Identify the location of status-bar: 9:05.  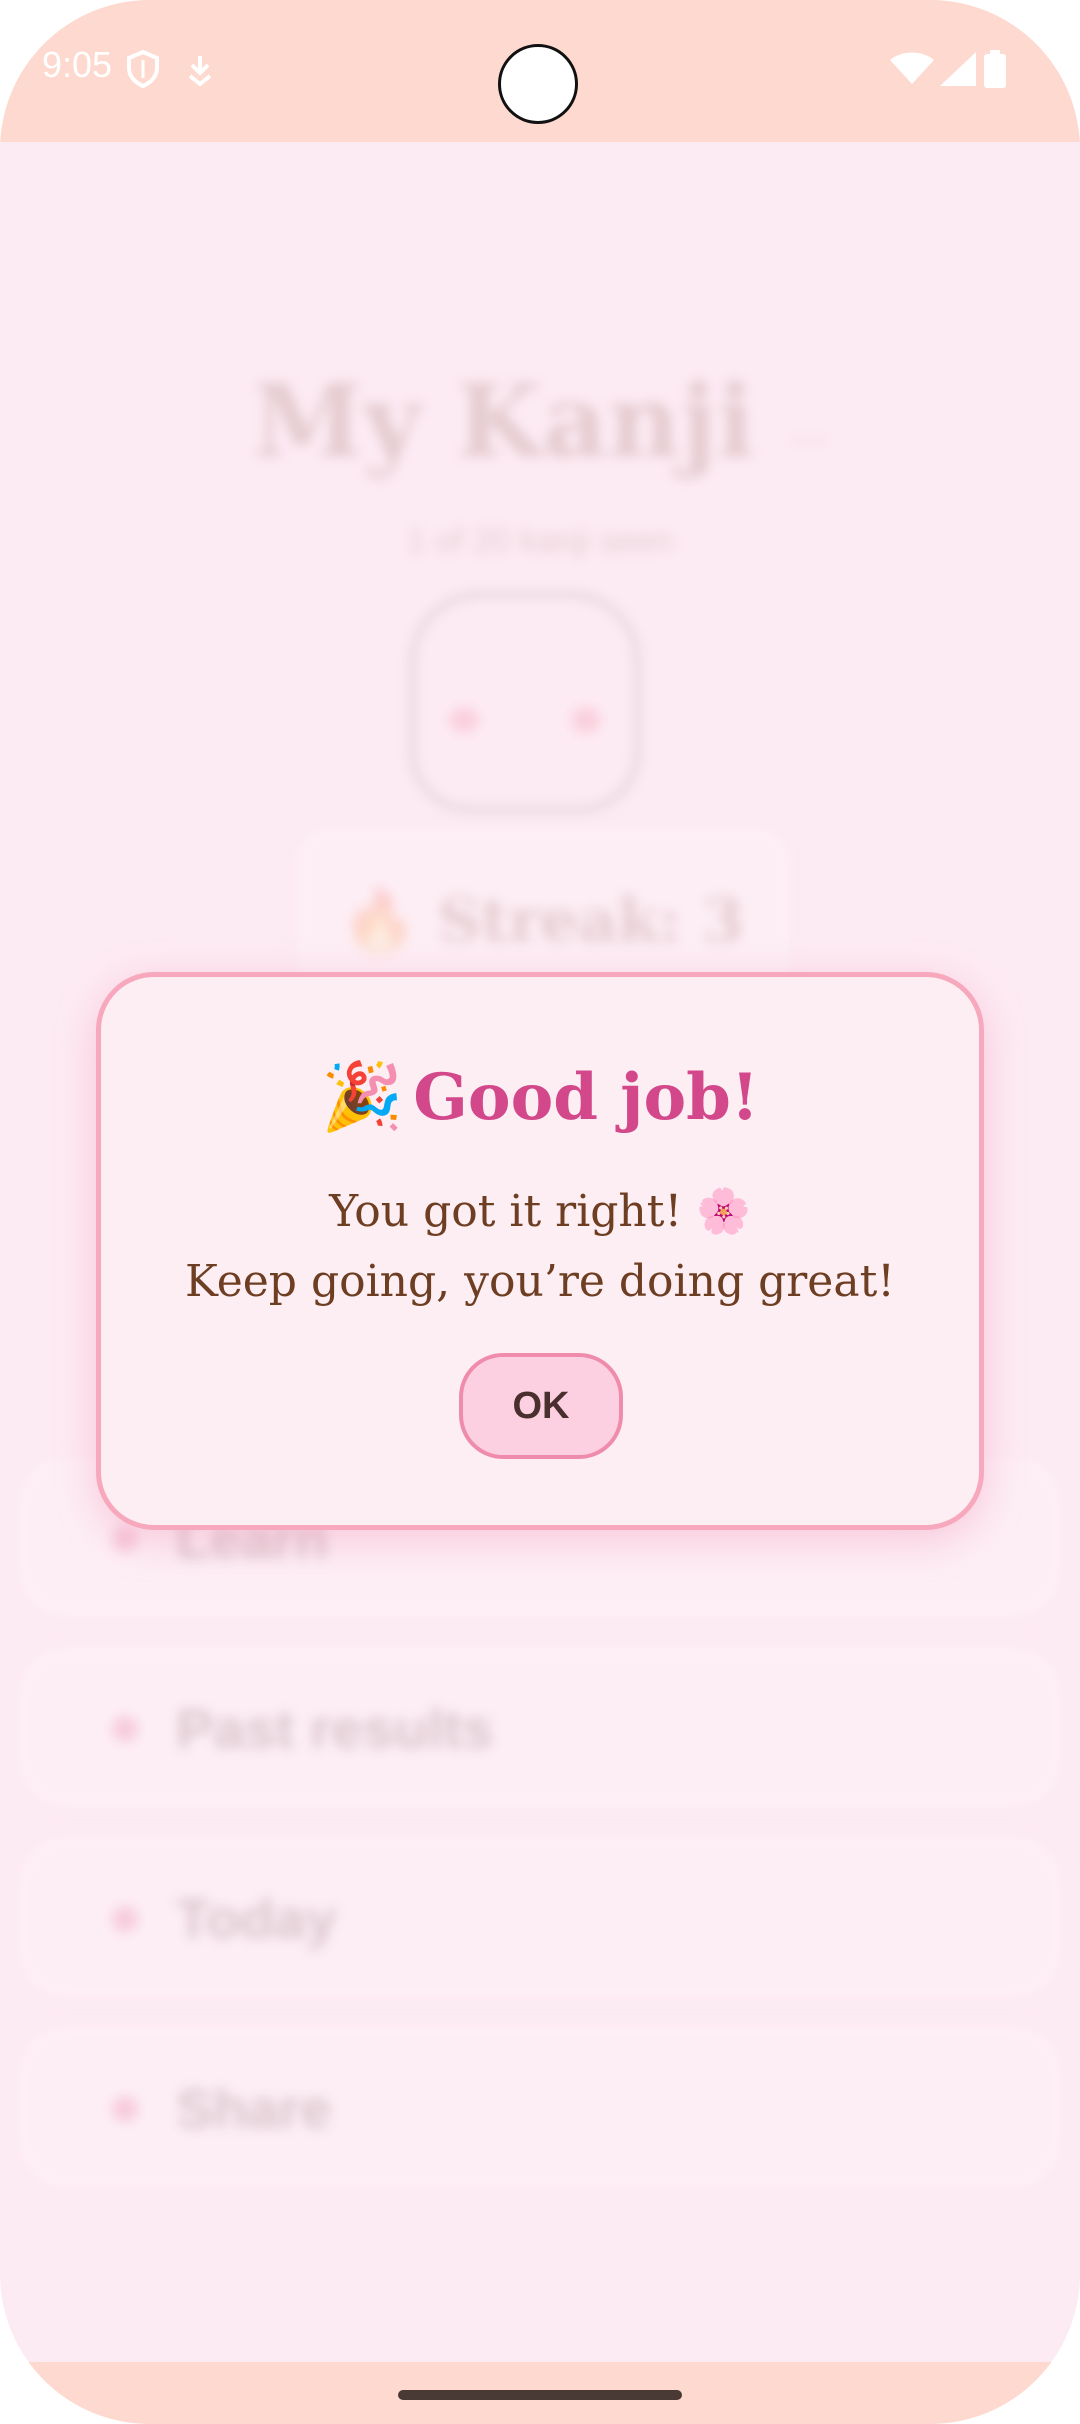
(540, 71).